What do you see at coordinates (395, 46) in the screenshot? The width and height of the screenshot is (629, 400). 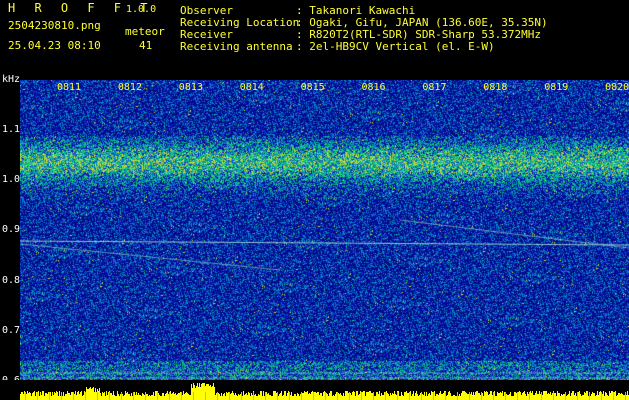 I see `antenna-value: : 2el-HB9CV Vertical (el. E-W)` at bounding box center [395, 46].